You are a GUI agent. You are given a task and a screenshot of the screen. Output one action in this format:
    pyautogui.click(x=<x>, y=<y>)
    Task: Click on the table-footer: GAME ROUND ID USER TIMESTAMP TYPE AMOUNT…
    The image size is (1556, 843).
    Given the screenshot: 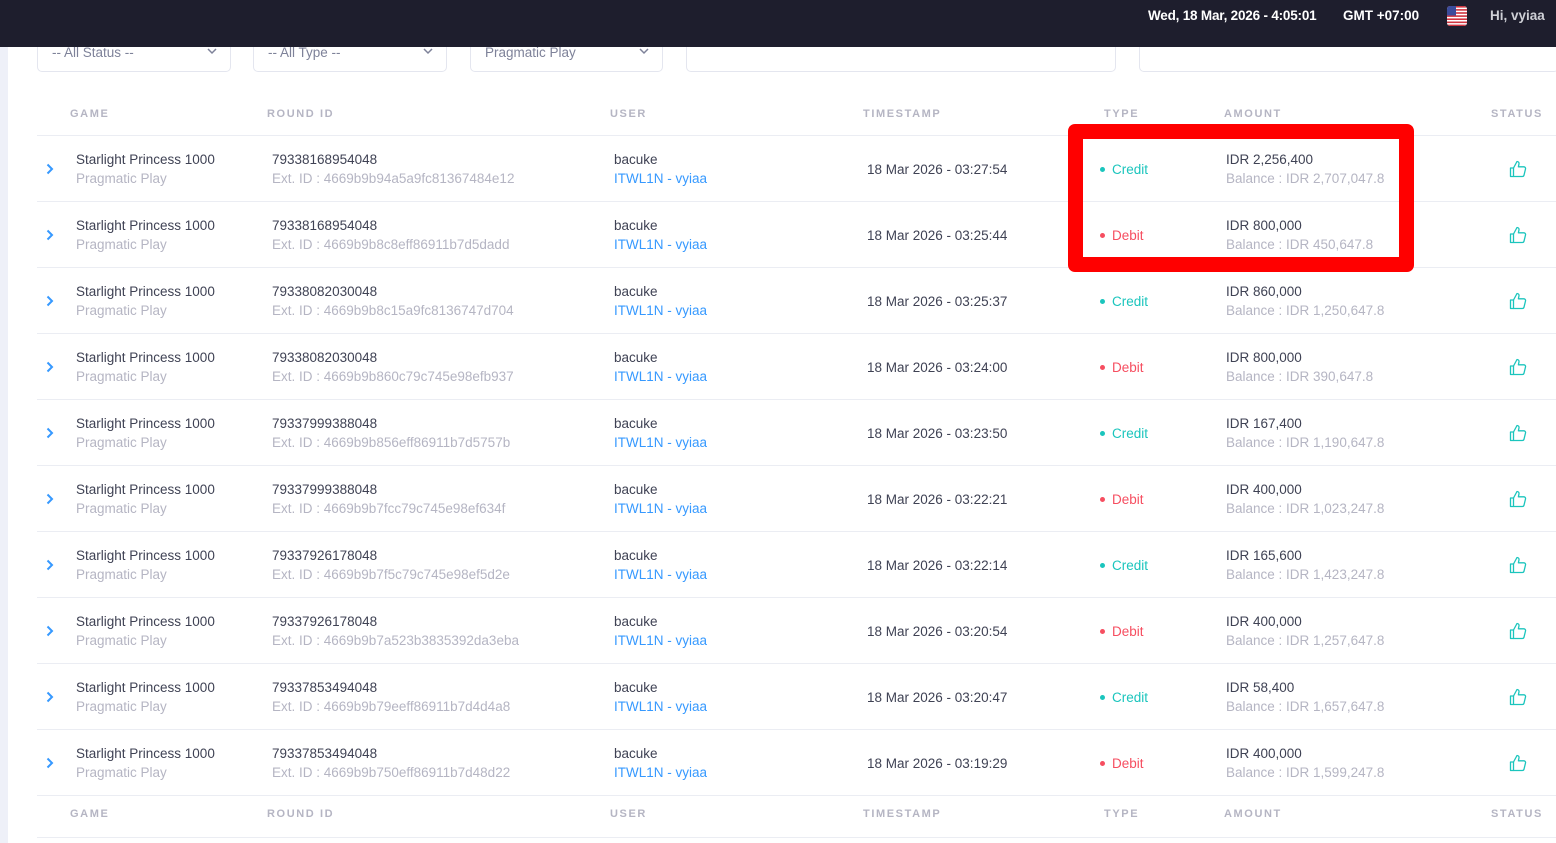 What is the action you would take?
    pyautogui.click(x=796, y=823)
    